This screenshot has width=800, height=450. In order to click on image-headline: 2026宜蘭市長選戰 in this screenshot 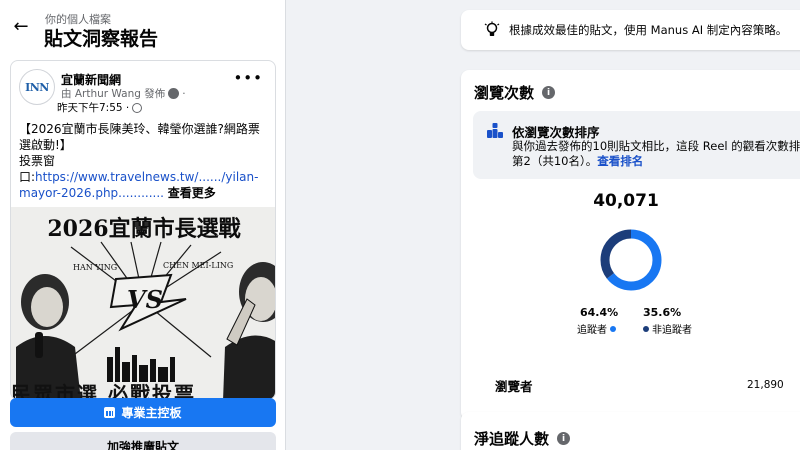, I will do `click(144, 229)`.